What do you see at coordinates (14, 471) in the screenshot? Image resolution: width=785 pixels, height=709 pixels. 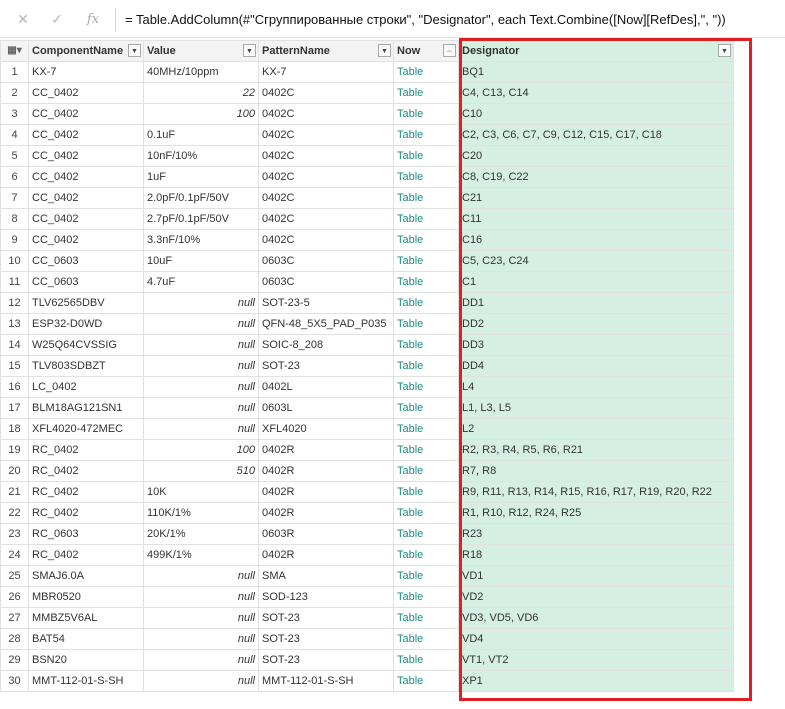 I see `row-number: 20` at bounding box center [14, 471].